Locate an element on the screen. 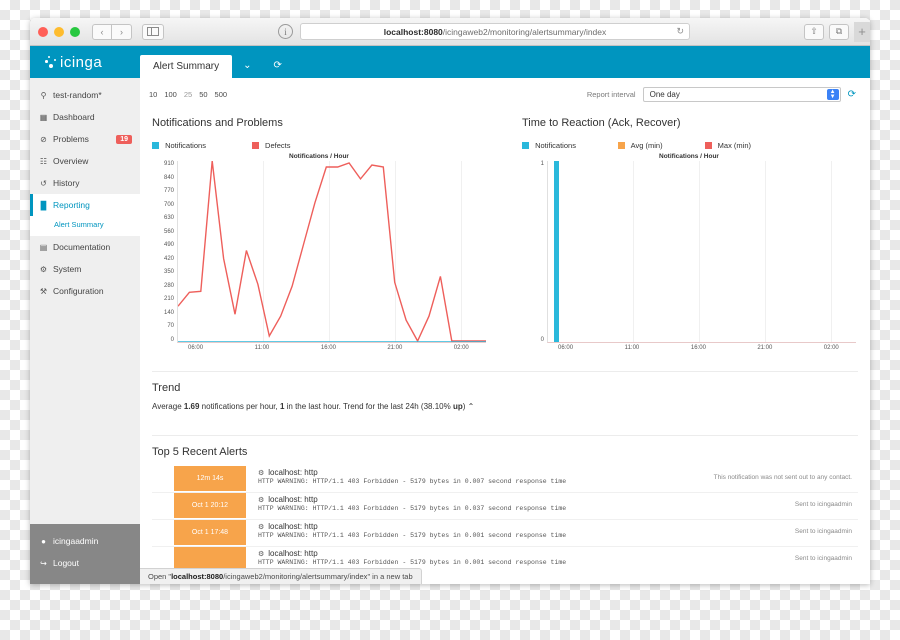  page-size-500: 500 is located at coordinates (221, 94).